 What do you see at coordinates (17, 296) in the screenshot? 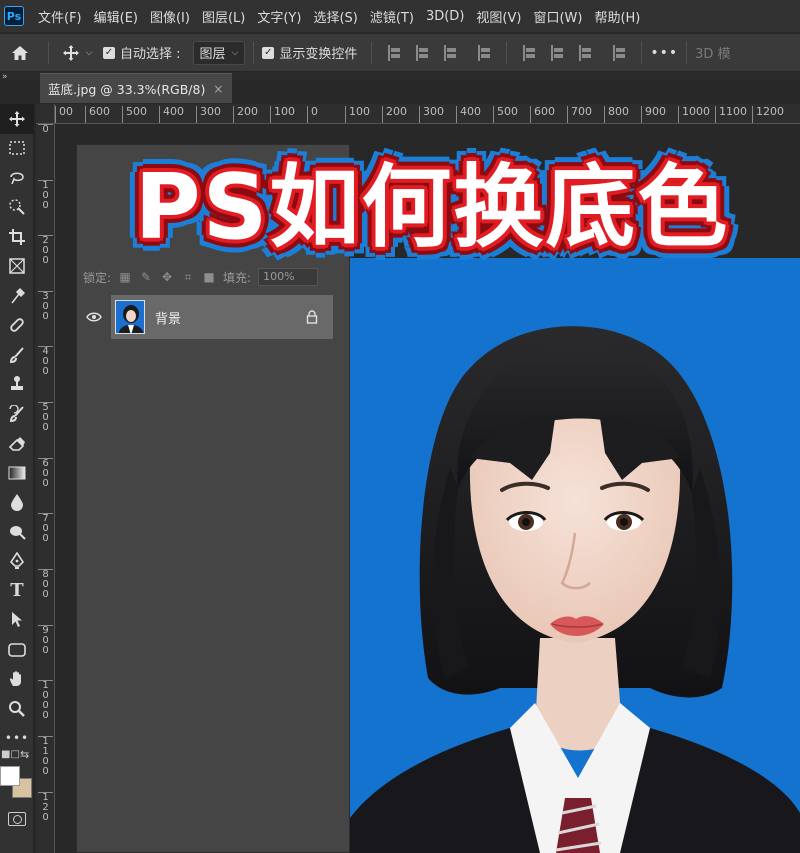
I see `eyedropper-icon` at bounding box center [17, 296].